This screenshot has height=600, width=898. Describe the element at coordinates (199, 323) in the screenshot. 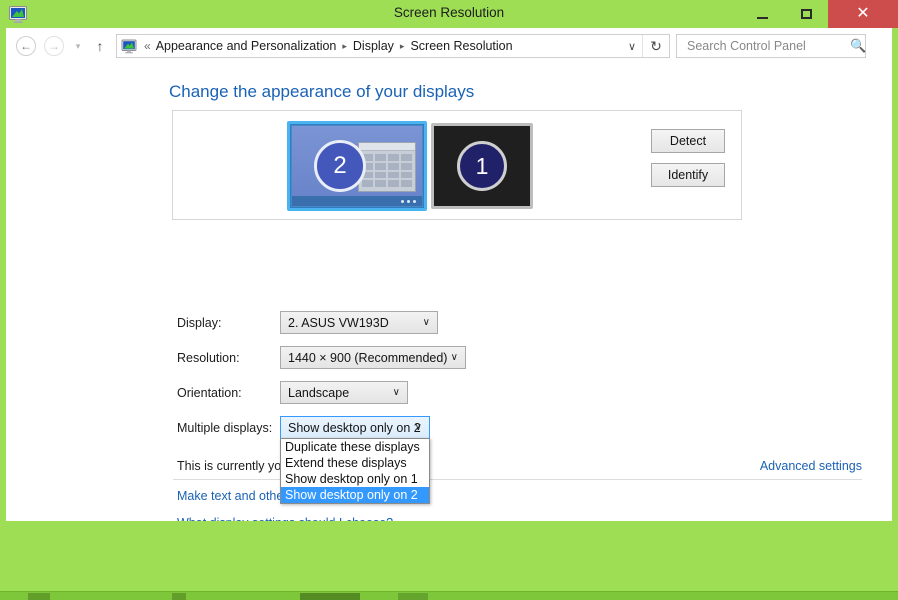

I see `display-label: Display:` at that location.